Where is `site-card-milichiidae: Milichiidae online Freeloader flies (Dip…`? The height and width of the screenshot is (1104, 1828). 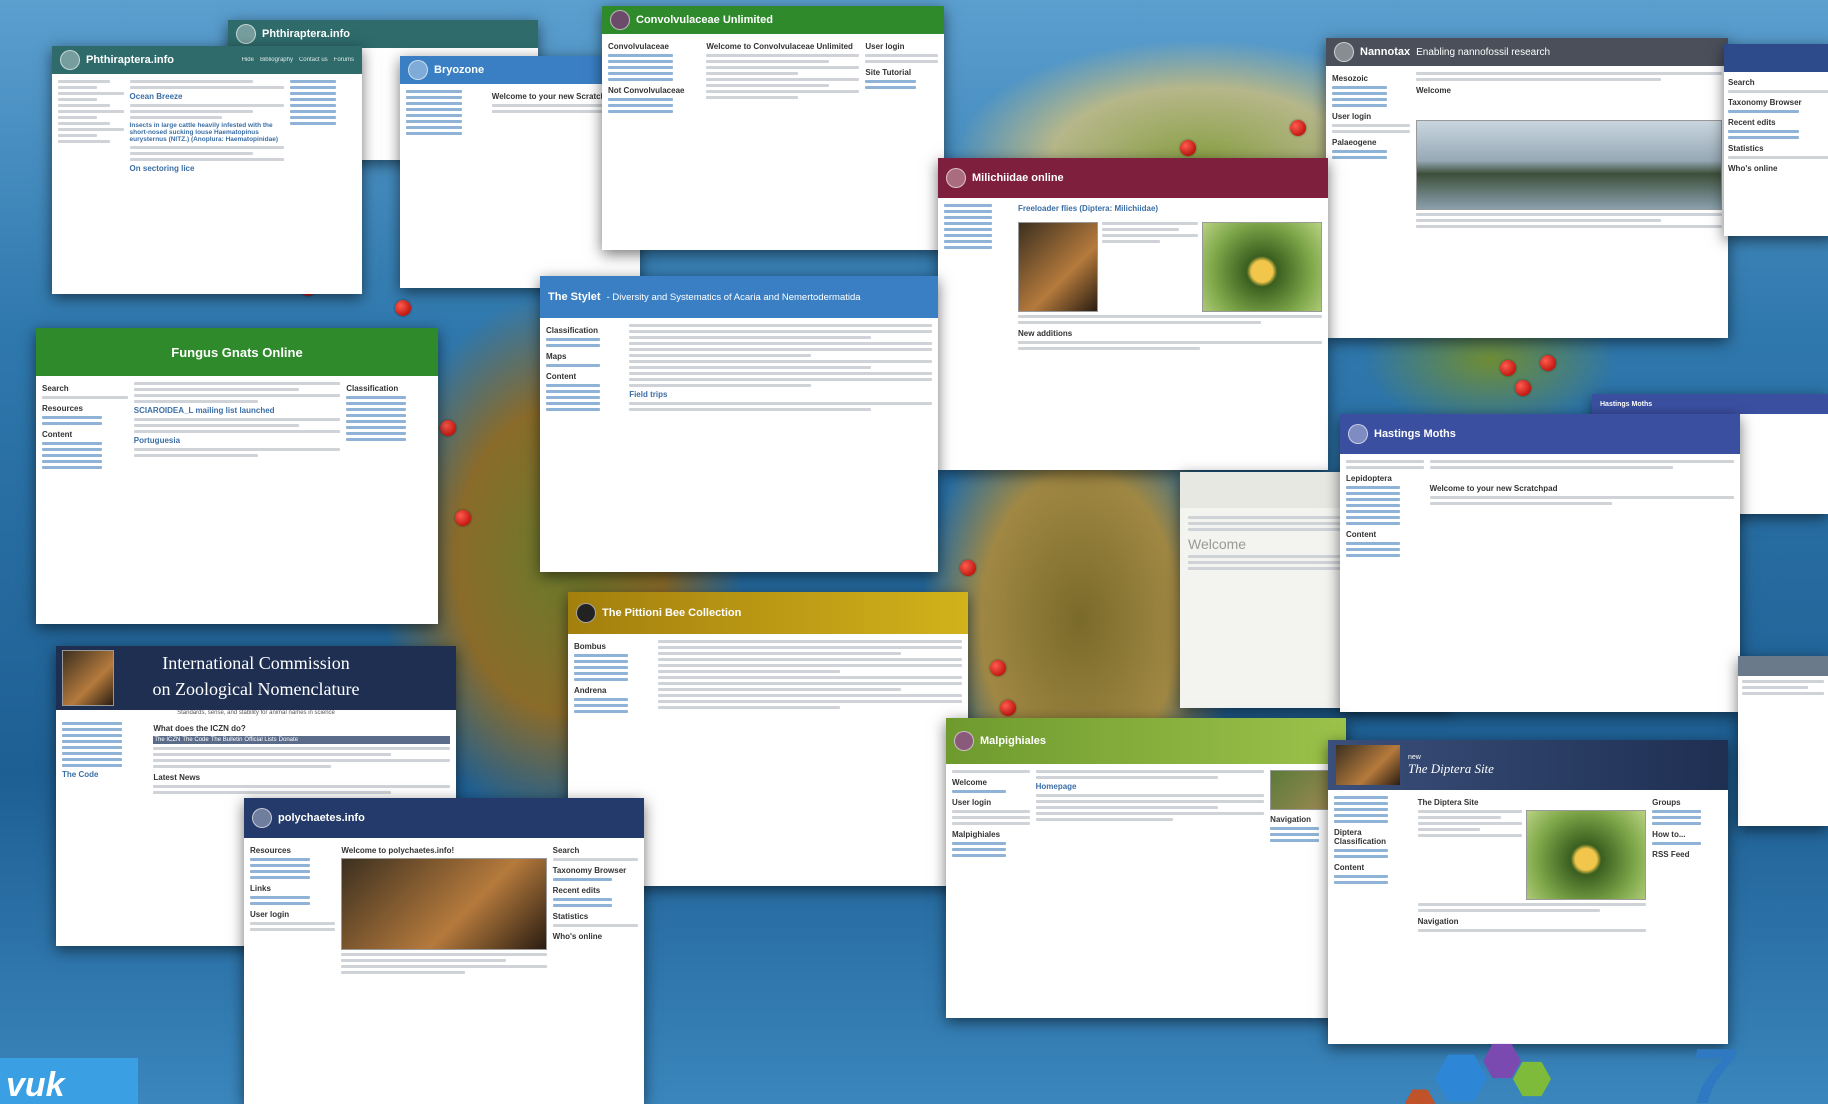 site-card-milichiidae: Milichiidae online Freeloader flies (Dip… is located at coordinates (1133, 314).